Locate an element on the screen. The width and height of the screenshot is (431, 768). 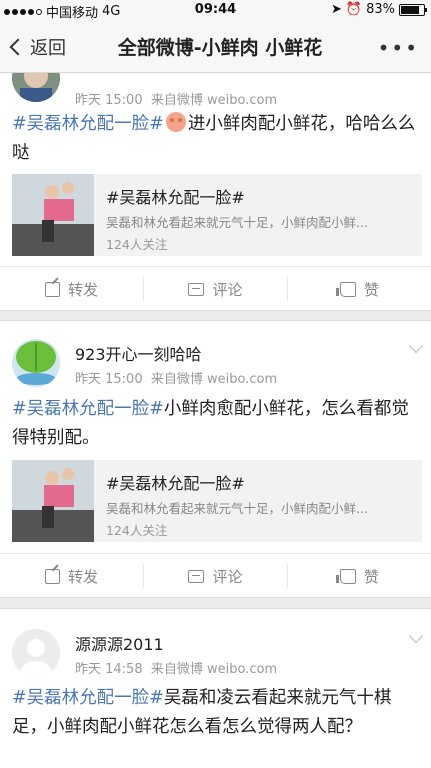
emoji-icon is located at coordinates (175, 122).